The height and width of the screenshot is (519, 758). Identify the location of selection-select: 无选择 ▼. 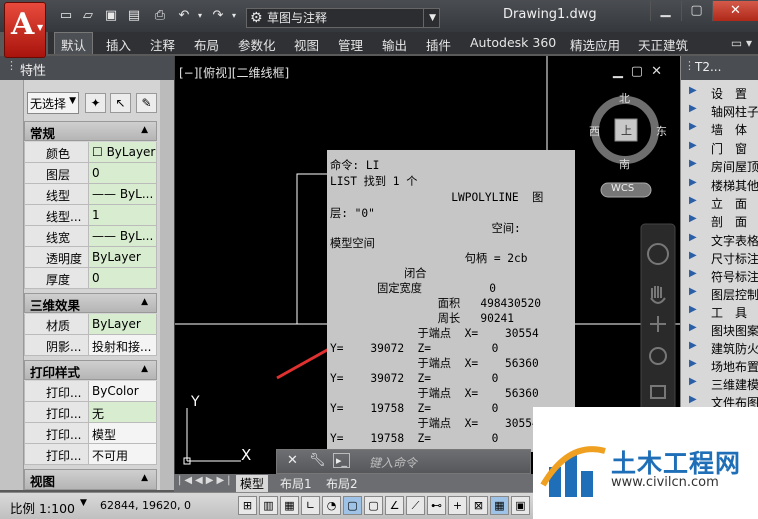
(53, 103).